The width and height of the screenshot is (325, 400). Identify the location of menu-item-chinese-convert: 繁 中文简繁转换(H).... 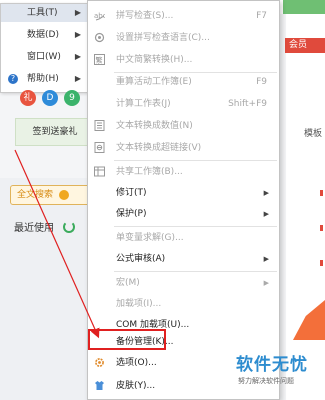
(183, 60).